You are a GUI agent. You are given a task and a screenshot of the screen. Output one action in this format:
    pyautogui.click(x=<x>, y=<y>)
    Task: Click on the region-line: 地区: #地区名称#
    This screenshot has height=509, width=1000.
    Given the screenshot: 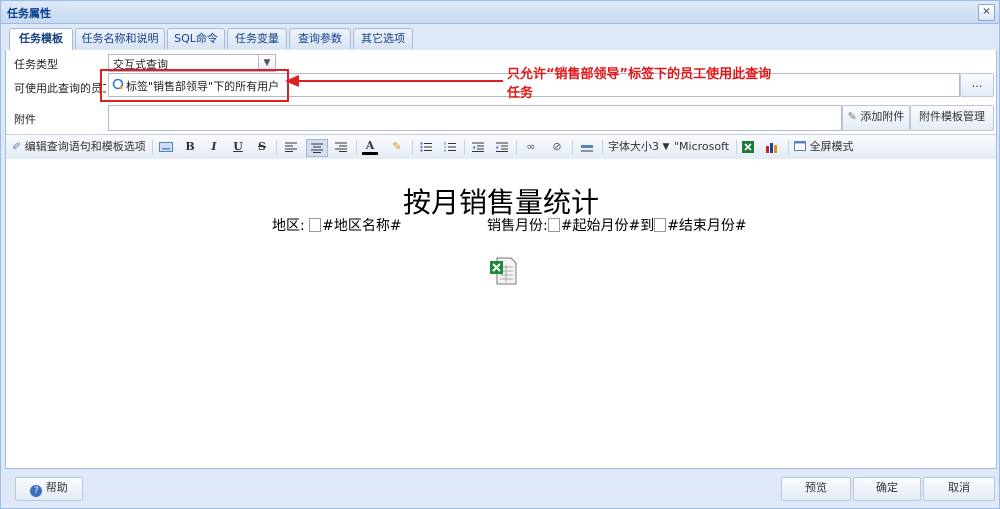 What is the action you would take?
    pyautogui.click(x=337, y=225)
    